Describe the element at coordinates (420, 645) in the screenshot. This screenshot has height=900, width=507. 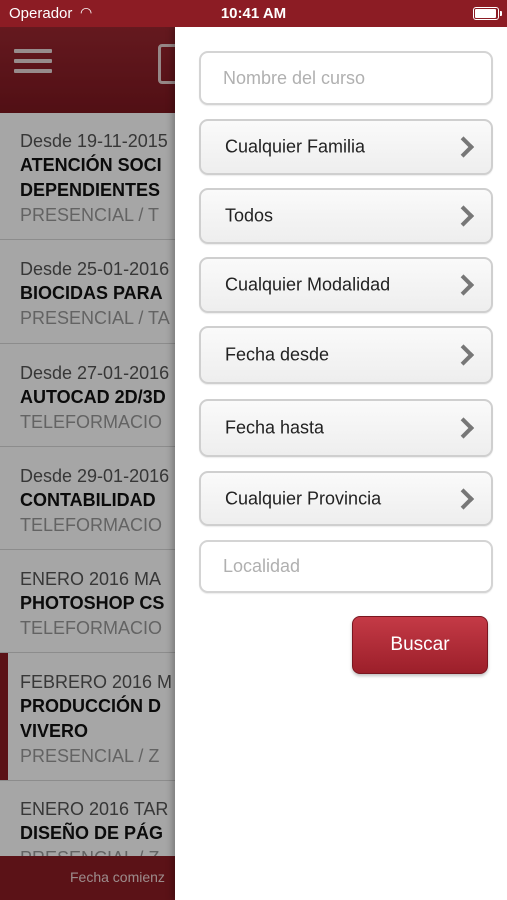
I see `search-button: Buscar` at that location.